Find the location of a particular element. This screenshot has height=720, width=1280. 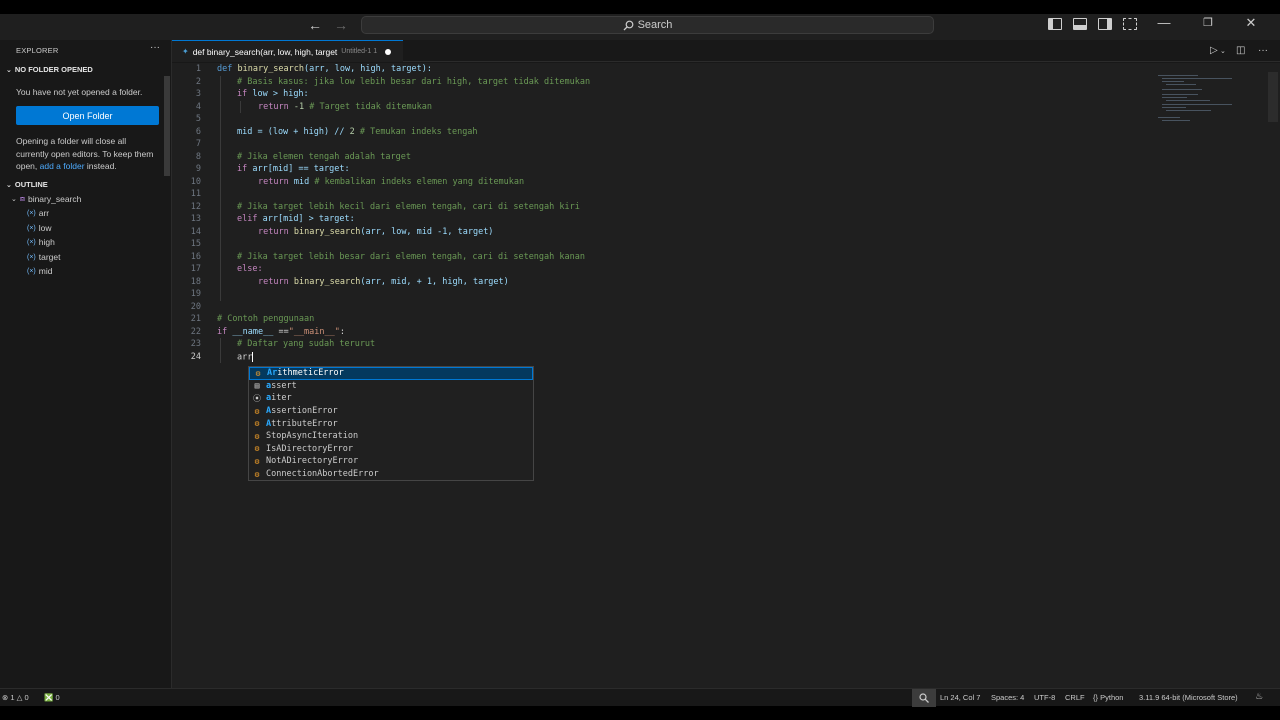

language-mode: {} Python is located at coordinates (1108, 697).